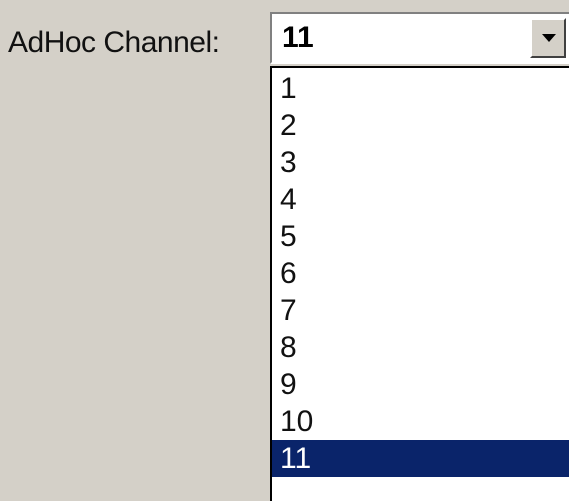 This screenshot has height=501, width=569. I want to click on adhoc-channel-label: AdHoc Channel:, so click(114, 42).